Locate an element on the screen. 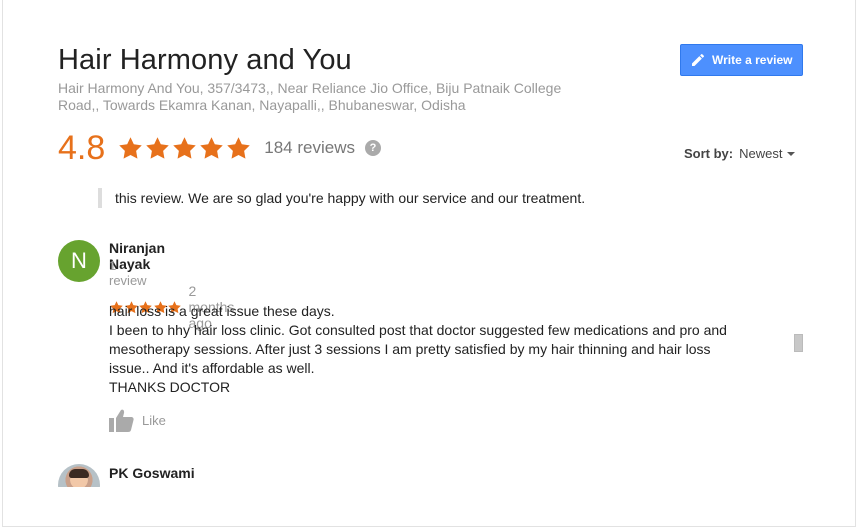  review-text-line: issue.. And it's affordable as well. is located at coordinates (212, 368).